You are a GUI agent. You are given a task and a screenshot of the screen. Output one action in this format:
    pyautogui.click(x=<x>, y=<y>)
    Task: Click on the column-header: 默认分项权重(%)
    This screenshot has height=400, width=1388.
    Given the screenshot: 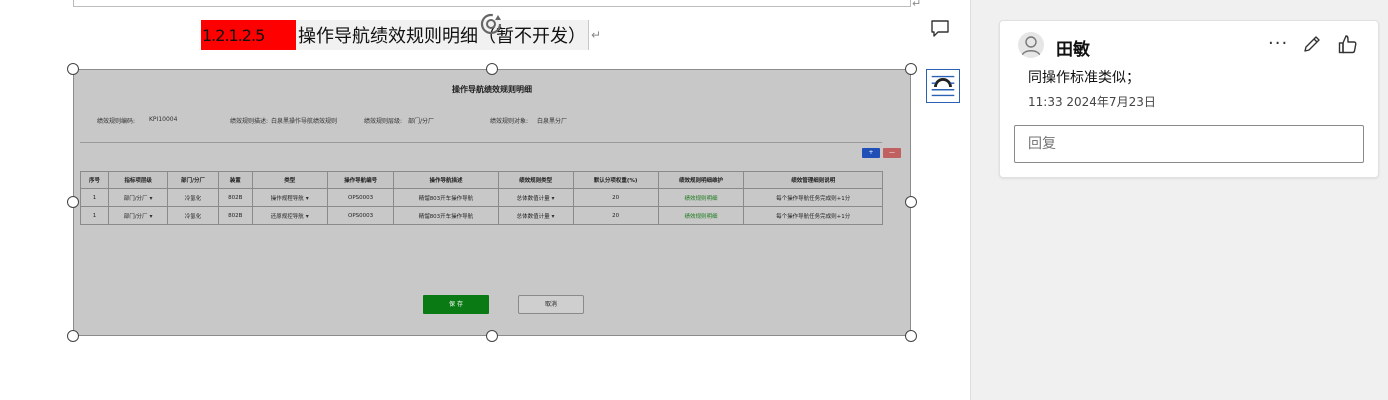 What is the action you would take?
    pyautogui.click(x=615, y=180)
    